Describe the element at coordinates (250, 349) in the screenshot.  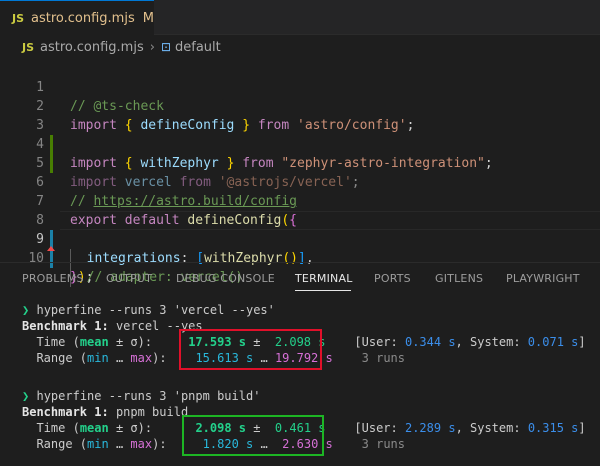
I see `highlight-box-red` at that location.